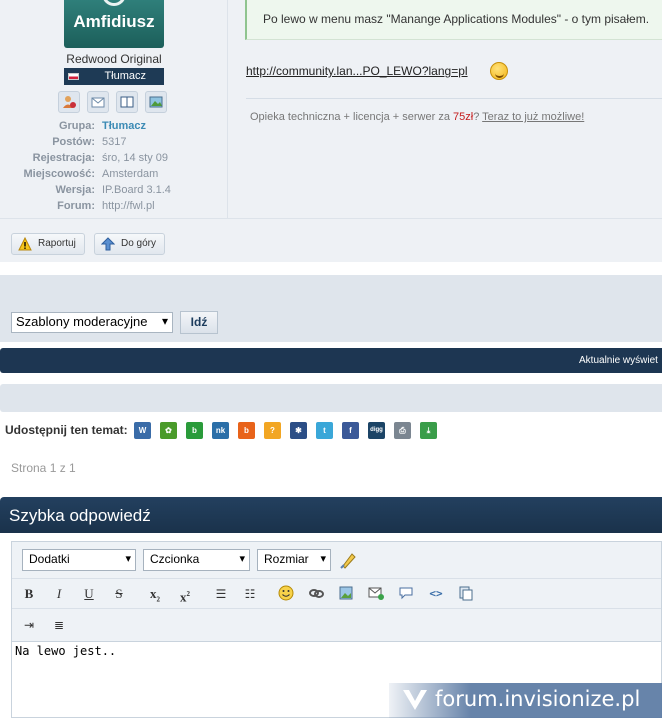 Image resolution: width=662 pixels, height=718 pixels. What do you see at coordinates (357, 71) in the screenshot?
I see `post-link: http://community.lan...PO_LEWO?lang=pl` at bounding box center [357, 71].